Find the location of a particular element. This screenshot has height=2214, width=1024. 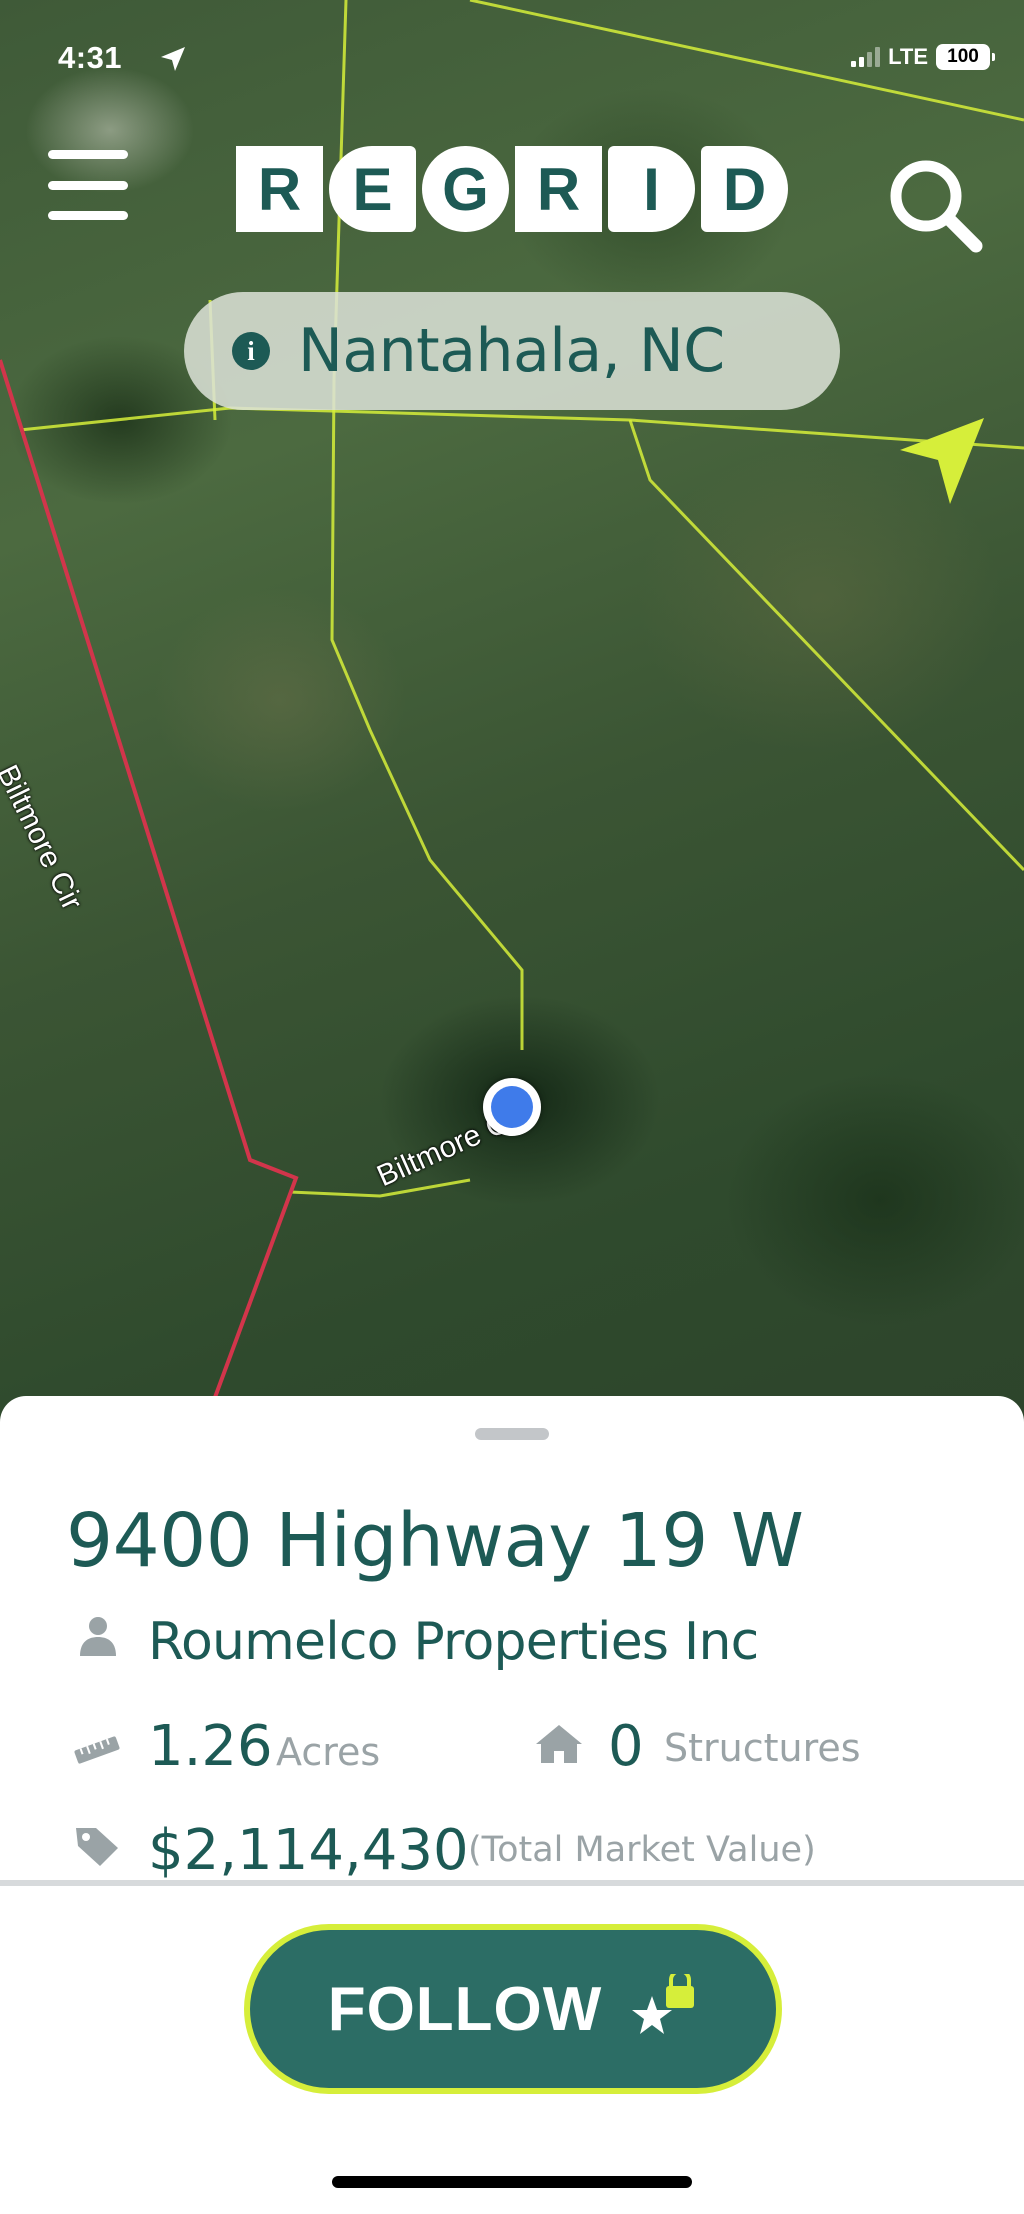

status-time: 4:31 is located at coordinates (90, 57).